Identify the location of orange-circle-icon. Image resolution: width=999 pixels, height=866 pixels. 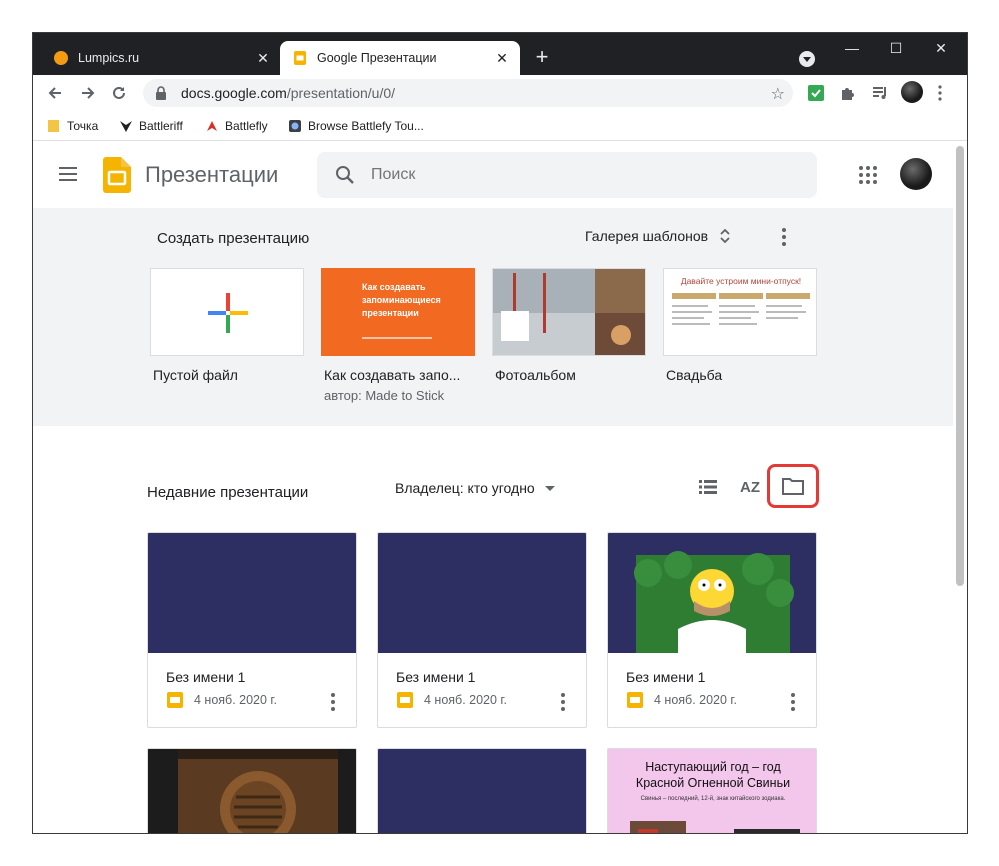
(61, 58).